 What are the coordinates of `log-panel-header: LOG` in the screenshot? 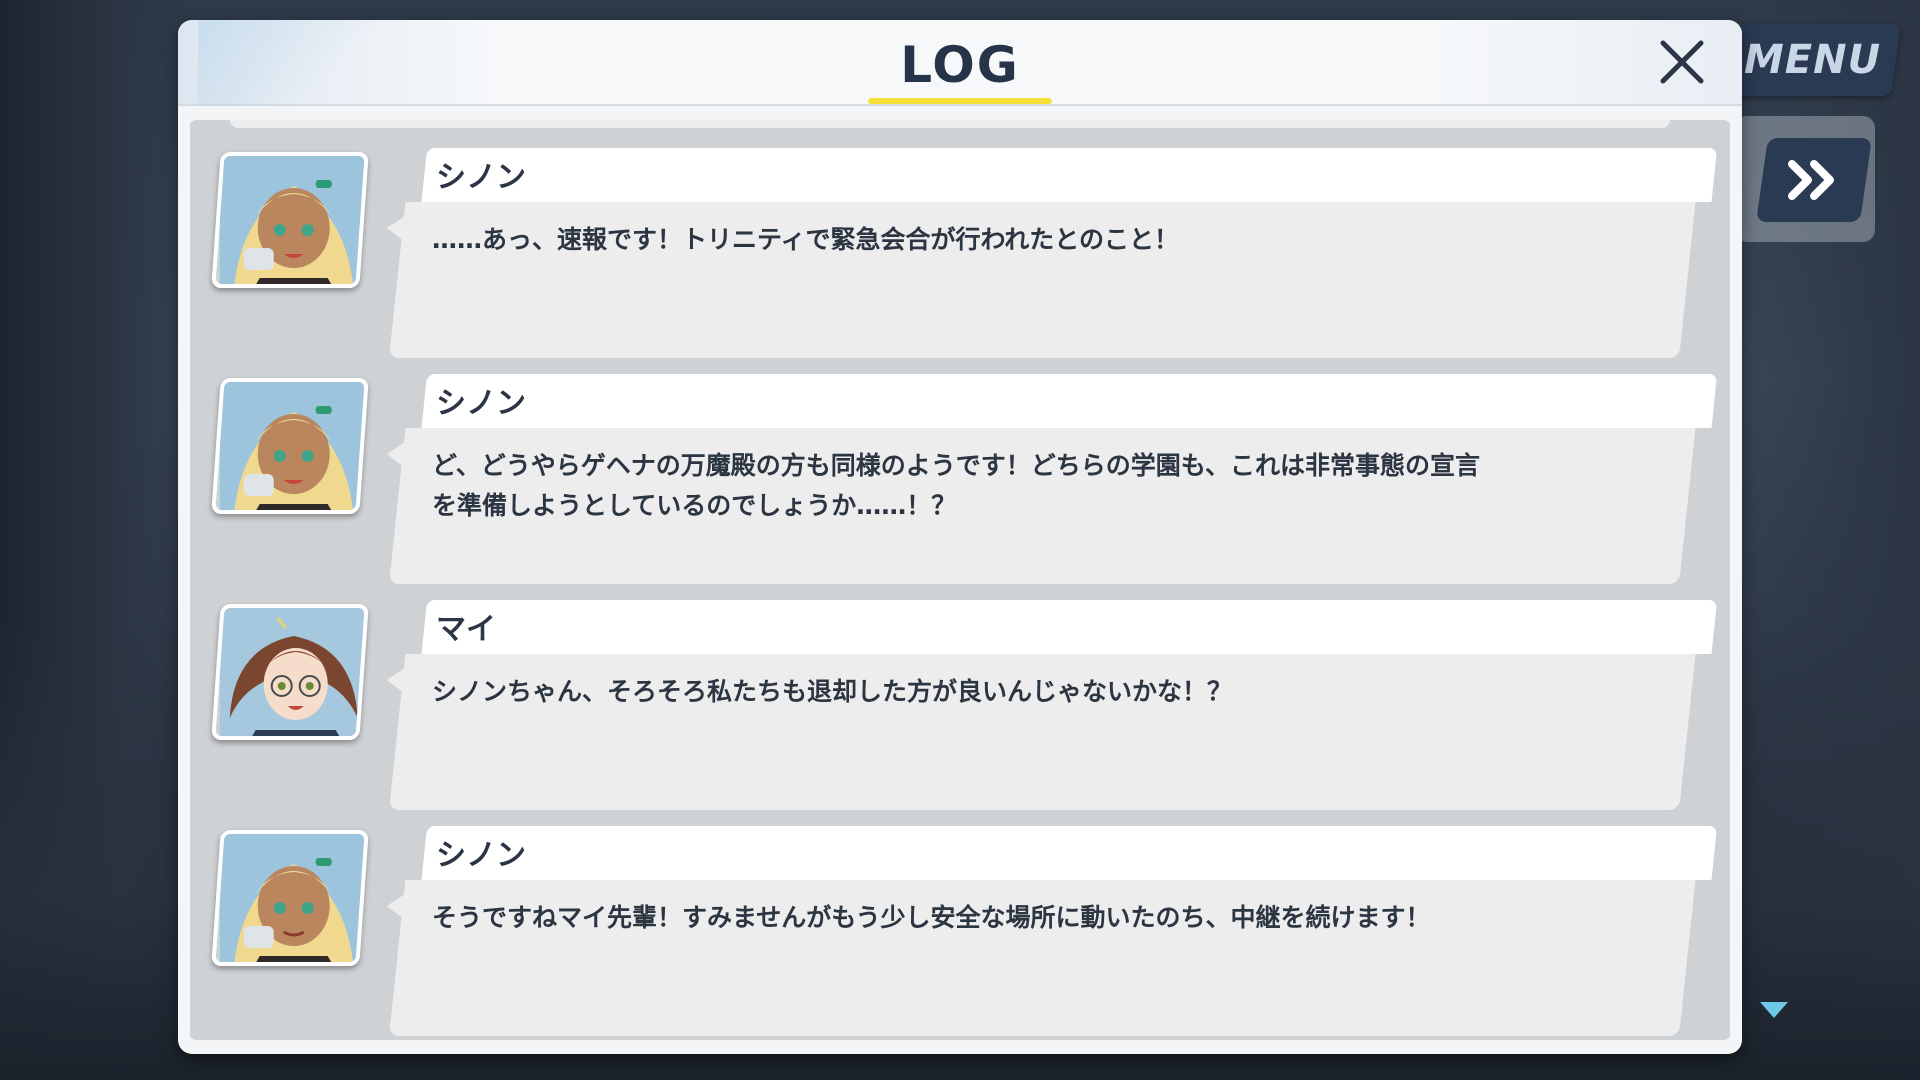 It's located at (960, 63).